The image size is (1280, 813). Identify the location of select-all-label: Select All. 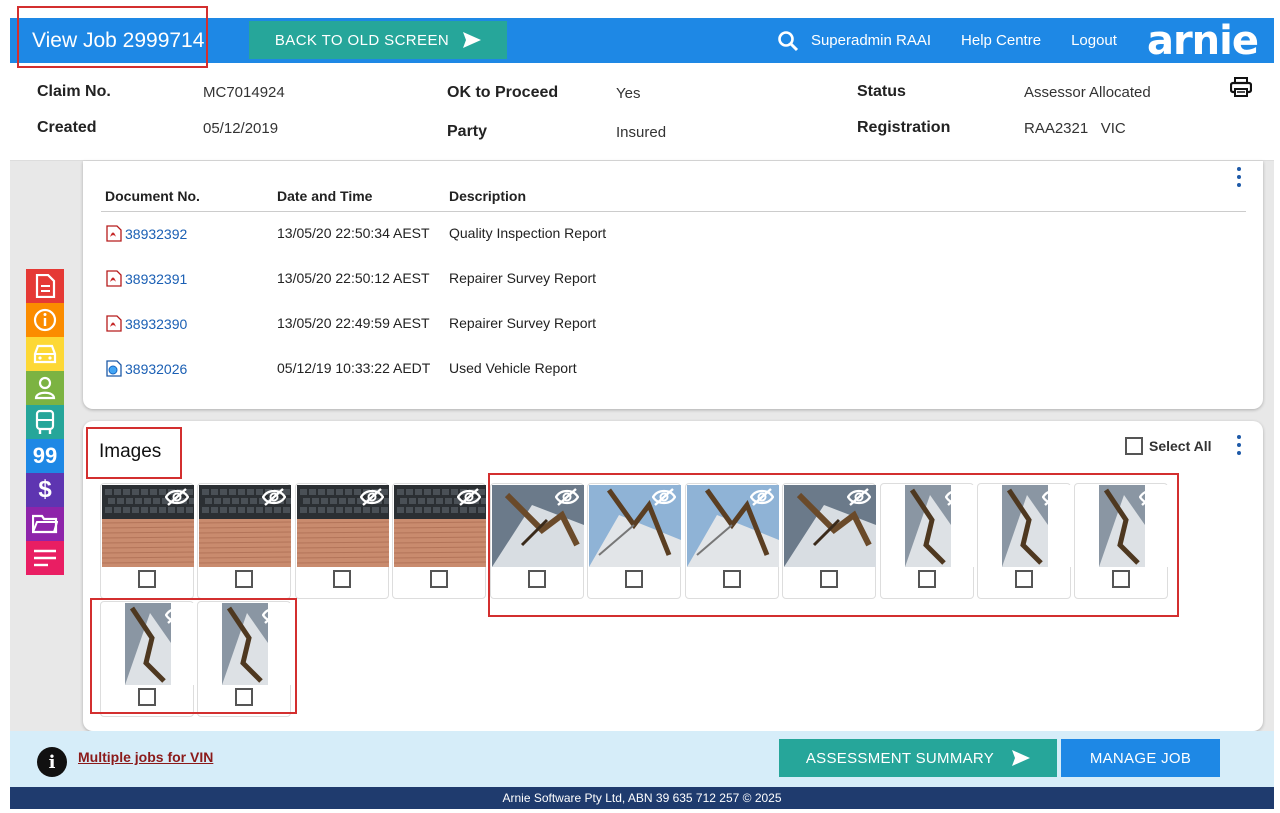
(1180, 446).